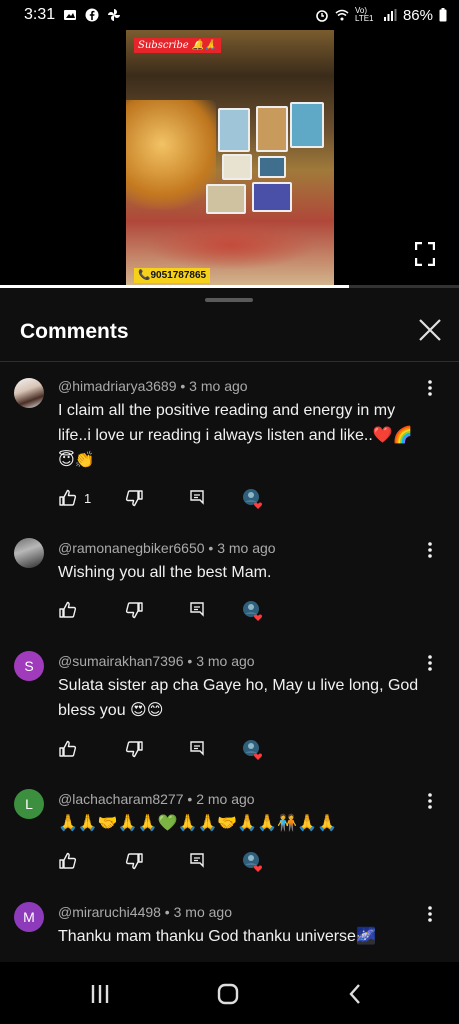 This screenshot has width=459, height=1024. What do you see at coordinates (231, 245) in the screenshot?
I see `red-cloth` at bounding box center [231, 245].